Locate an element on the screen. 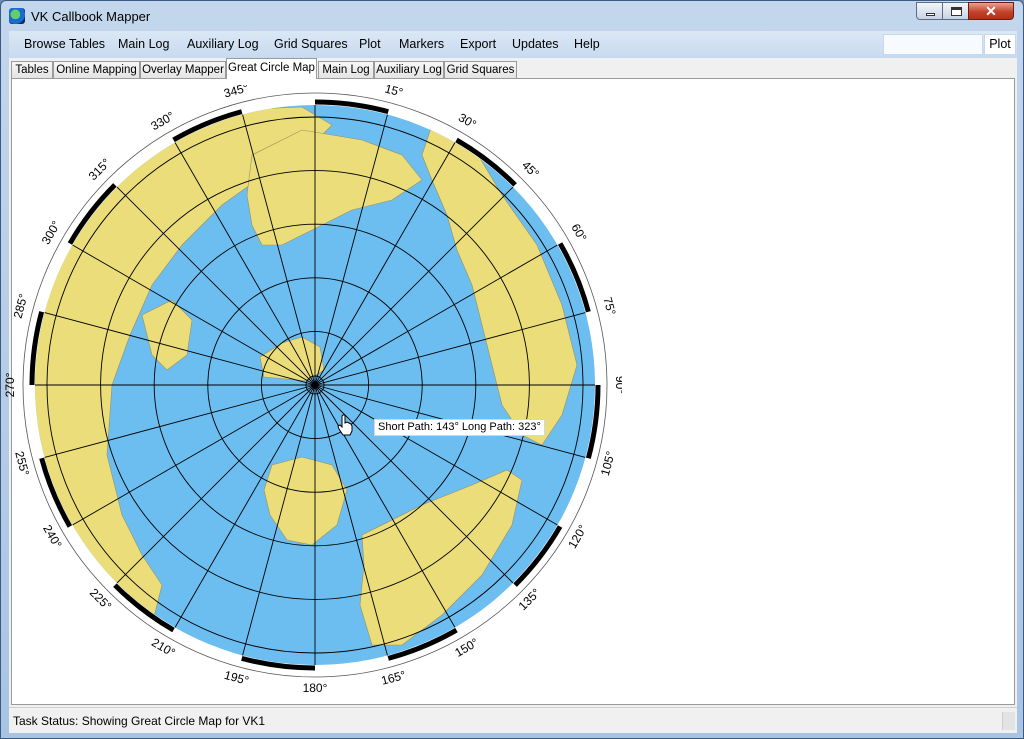 The height and width of the screenshot is (739, 1024). bearing-label: 285° is located at coordinates (21, 306).